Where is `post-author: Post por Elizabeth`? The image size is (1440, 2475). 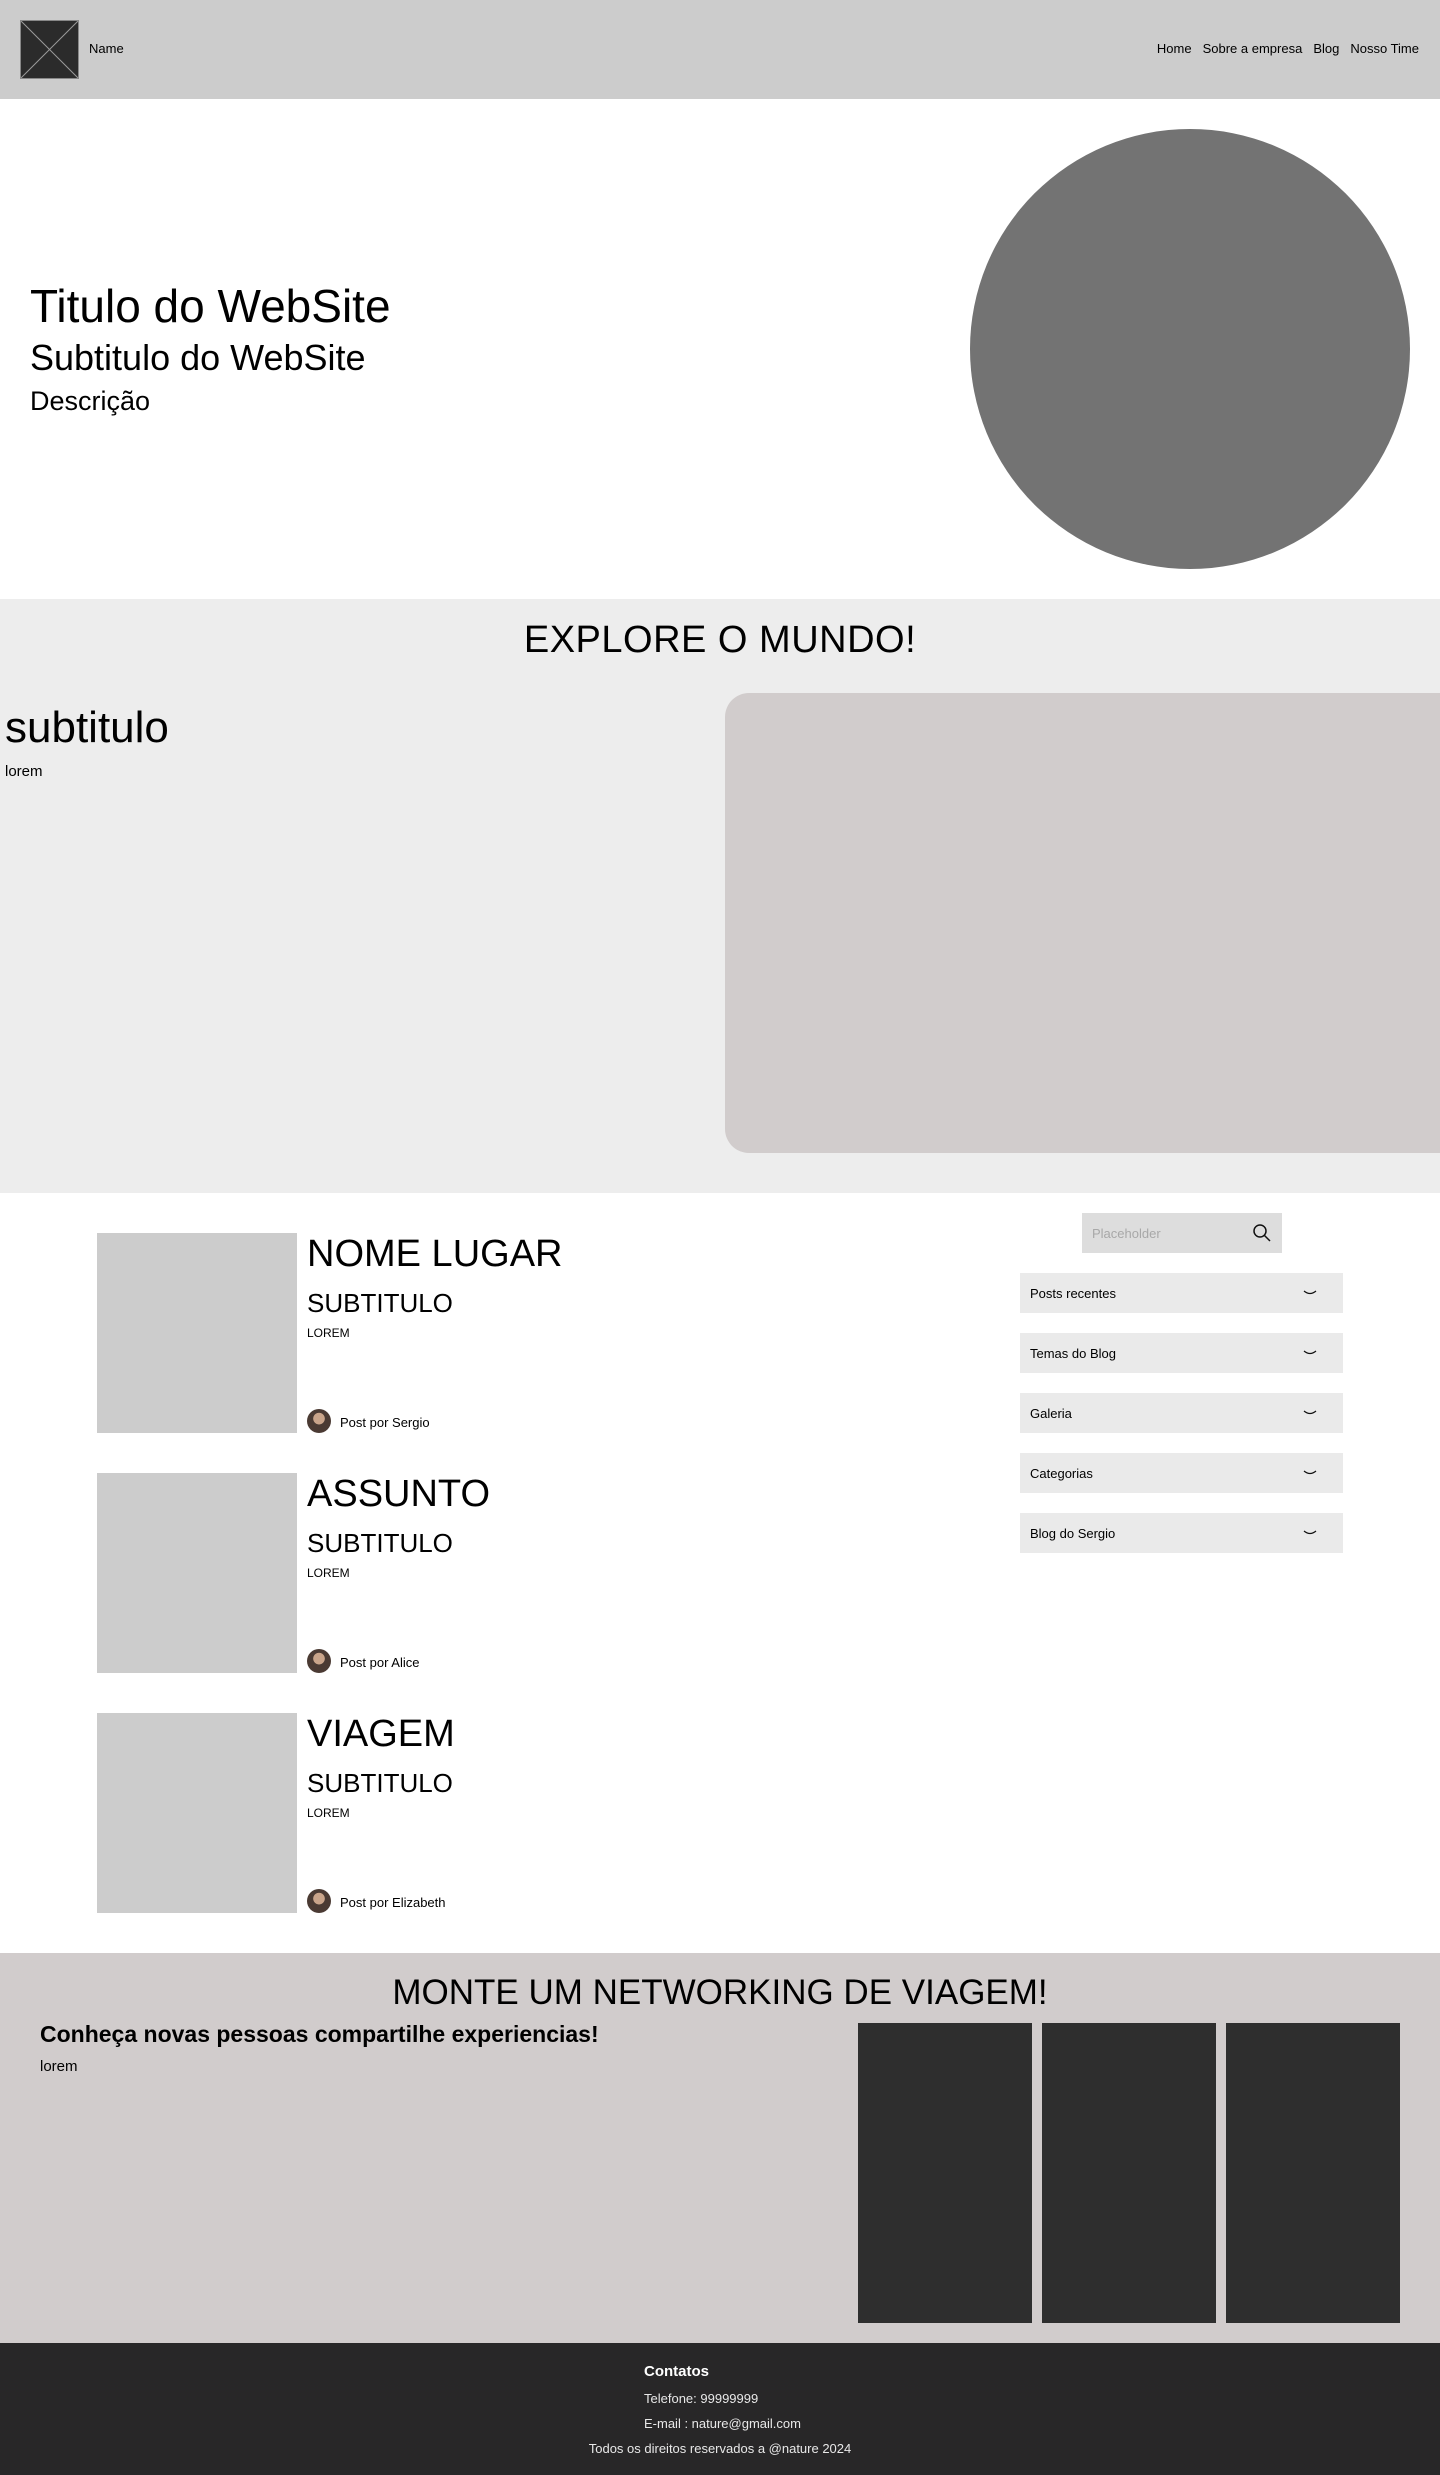
post-author: Post por Elizabeth is located at coordinates (393, 1902).